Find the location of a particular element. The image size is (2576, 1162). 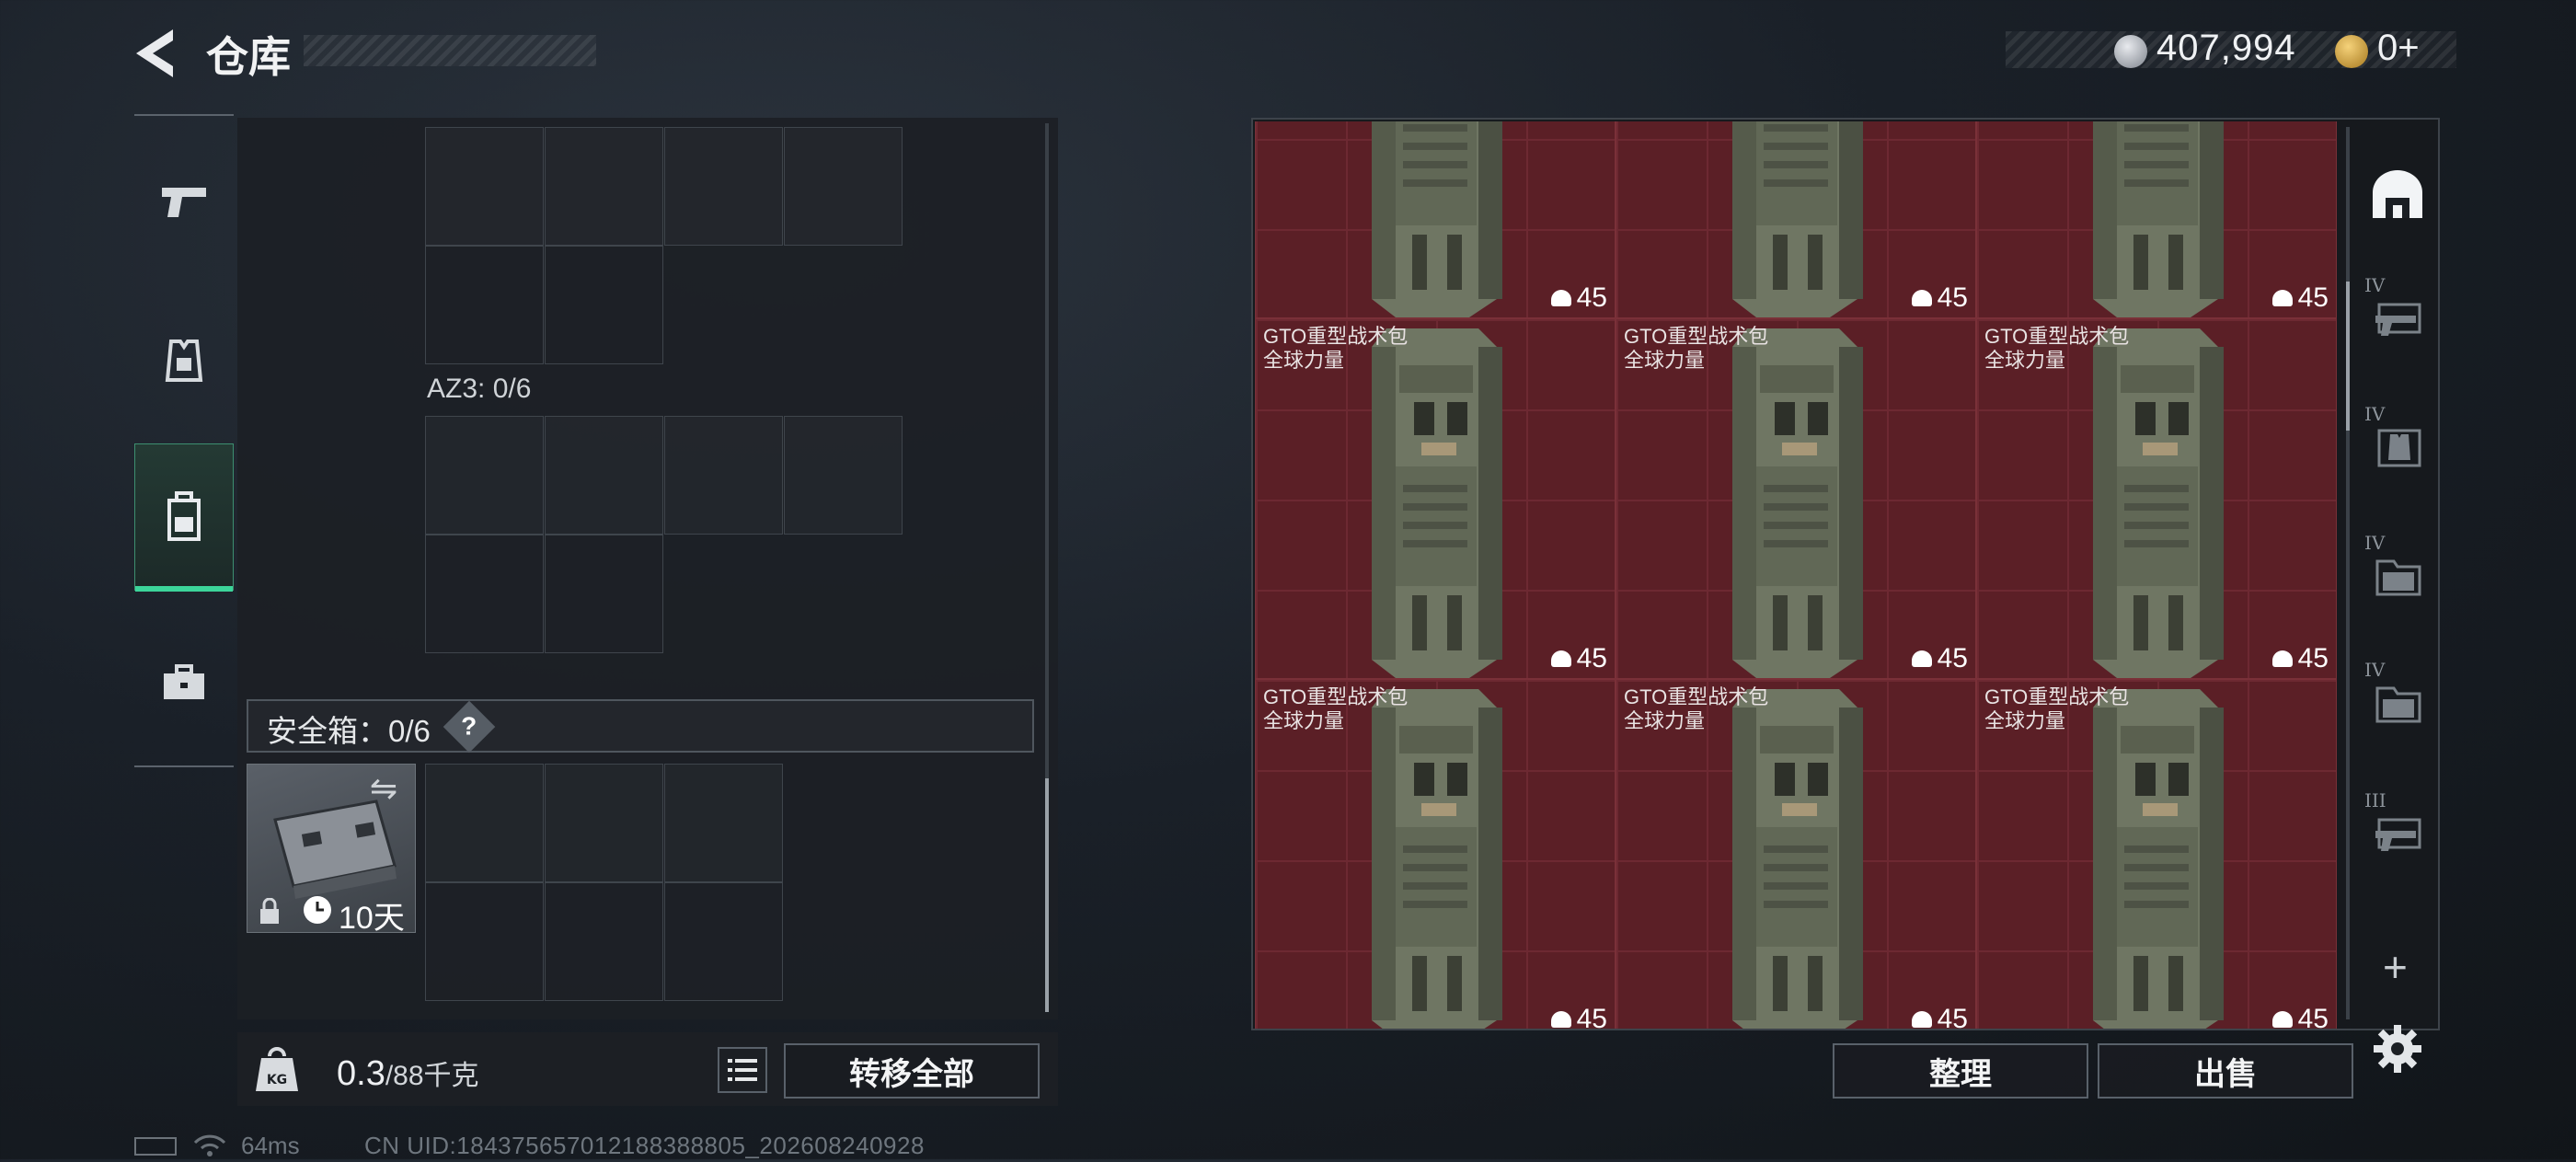

stash-tab-2: IV is located at coordinates (2397, 318).